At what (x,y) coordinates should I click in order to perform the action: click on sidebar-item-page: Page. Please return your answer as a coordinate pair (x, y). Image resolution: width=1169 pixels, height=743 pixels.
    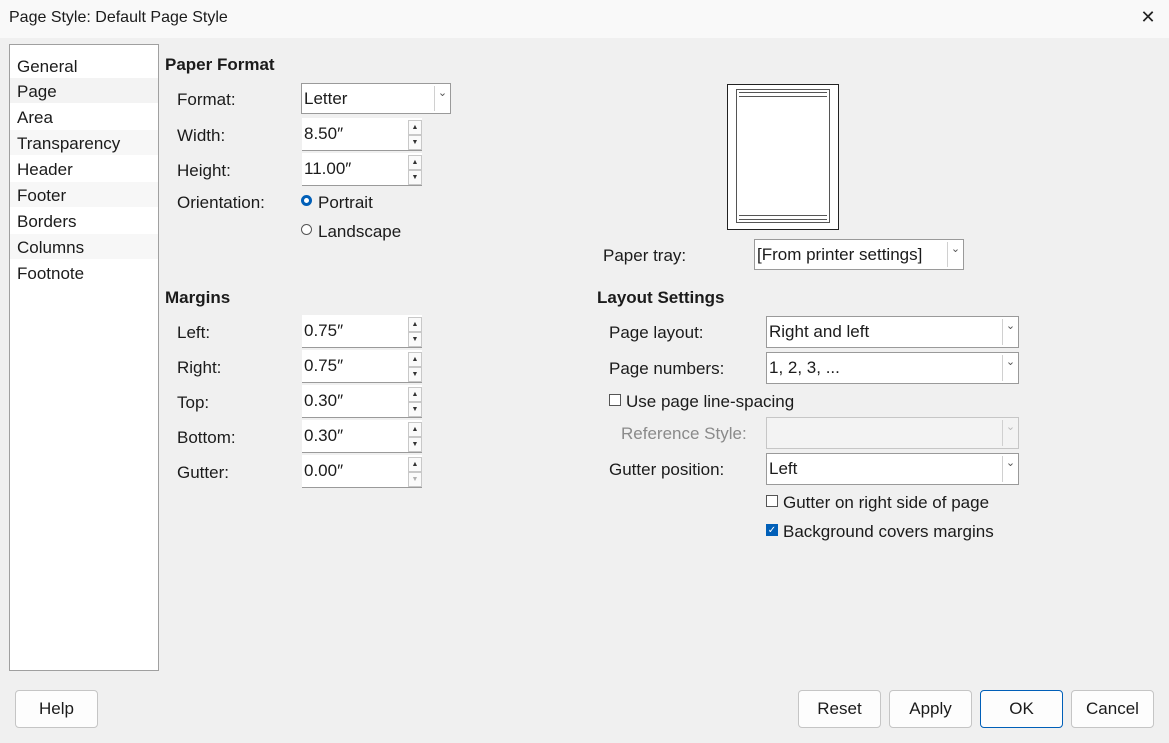
    Looking at the image, I should click on (84, 90).